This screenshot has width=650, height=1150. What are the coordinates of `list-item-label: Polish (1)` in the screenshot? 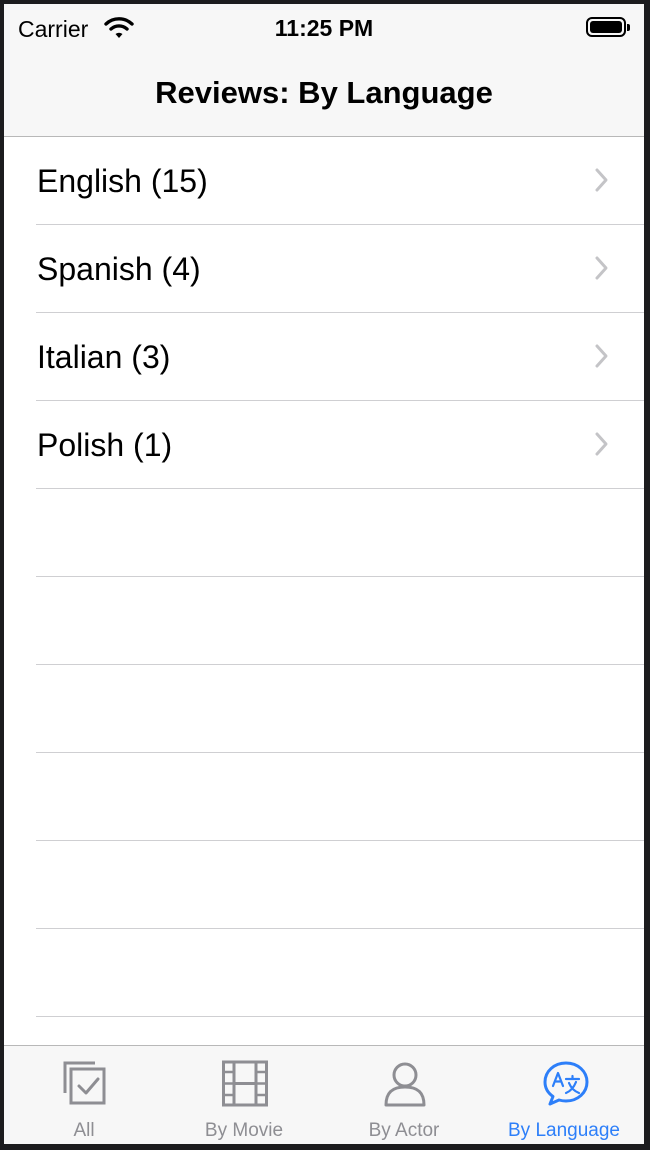 It's located at (105, 445).